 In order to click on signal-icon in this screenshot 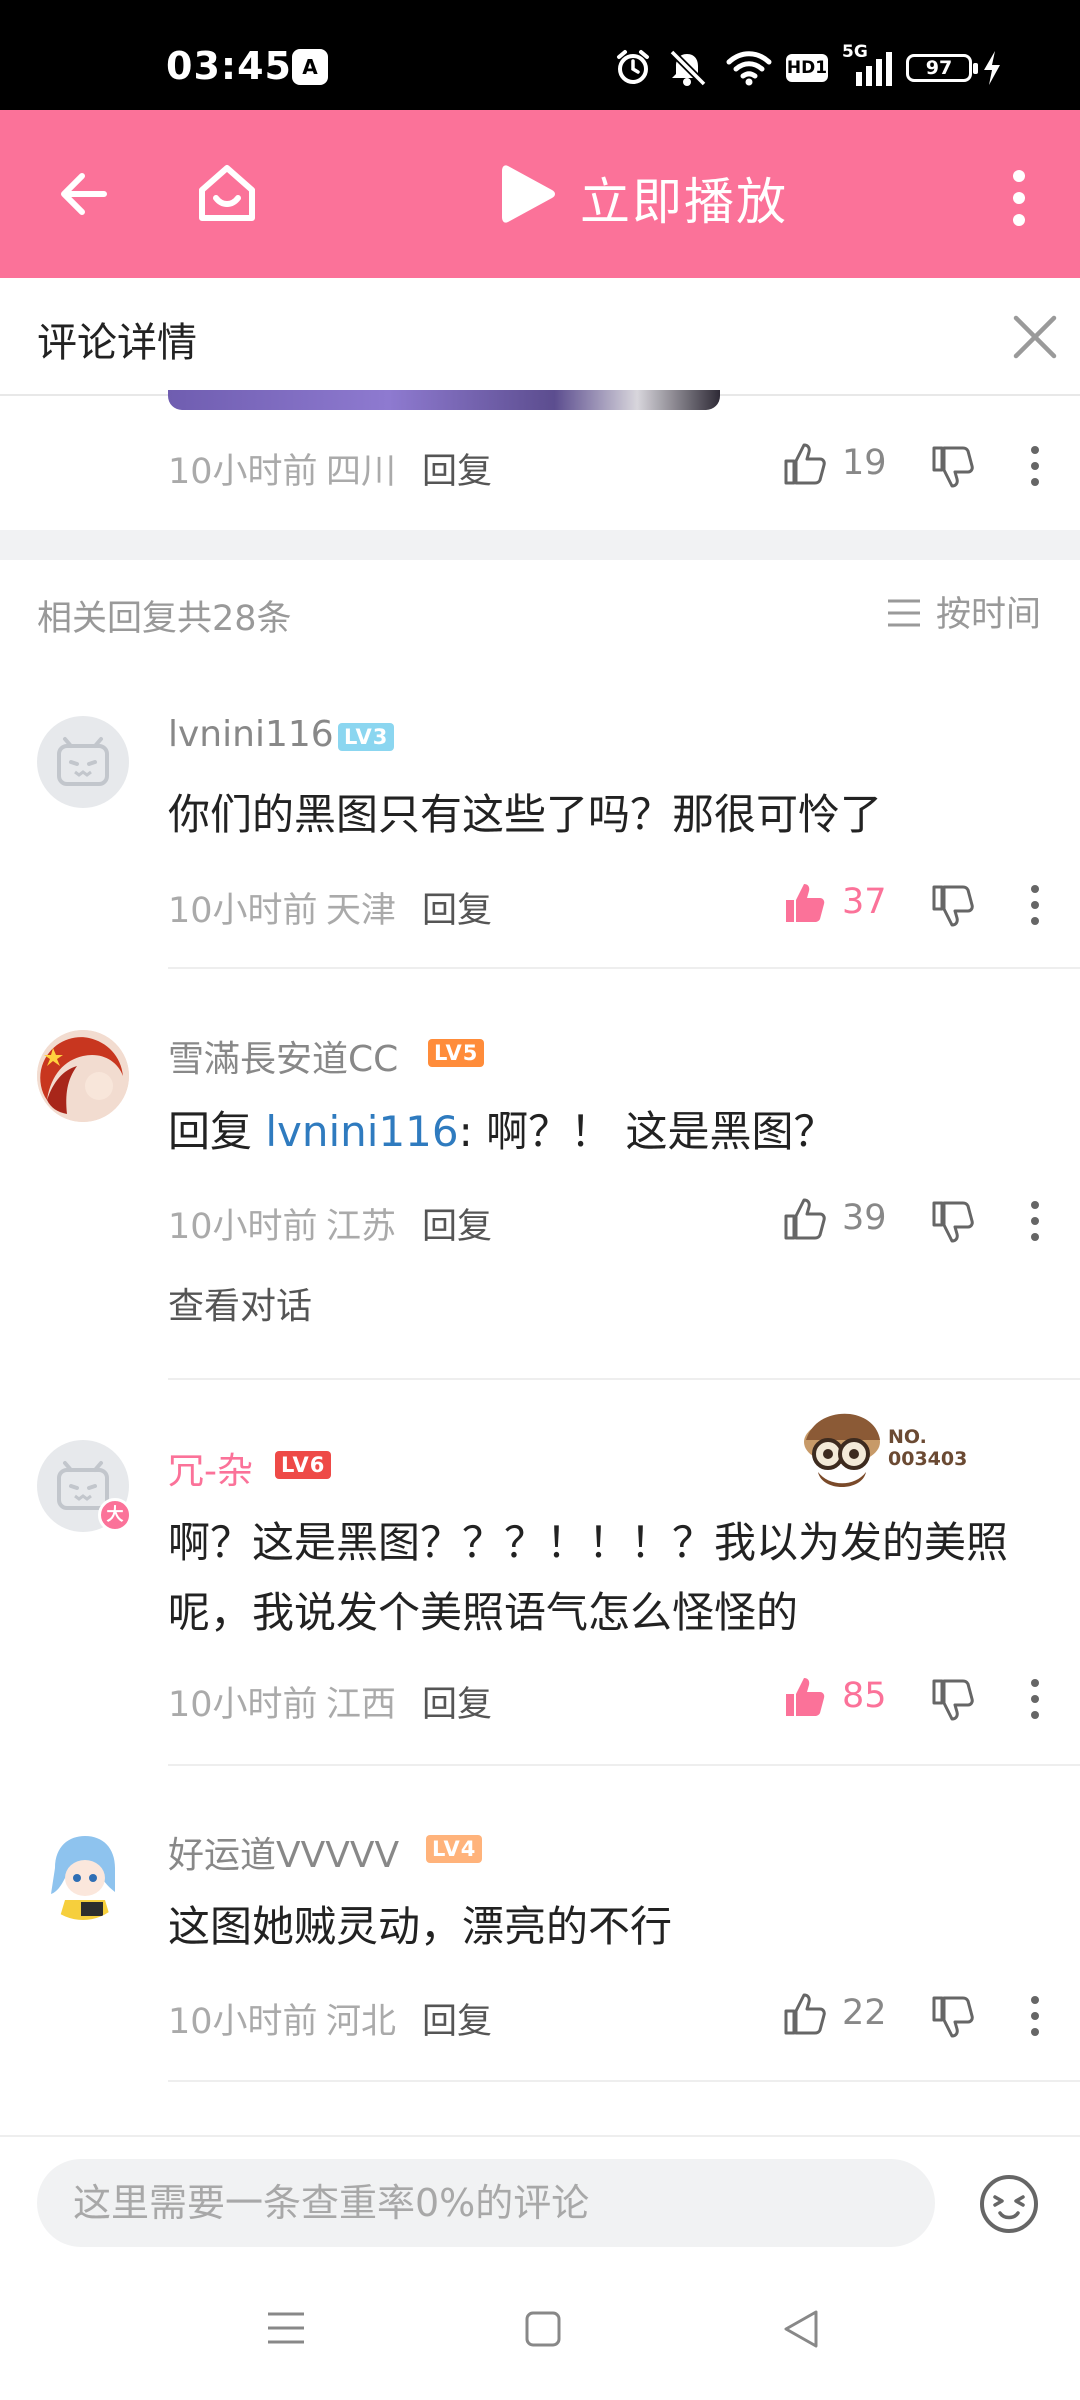, I will do `click(874, 69)`.